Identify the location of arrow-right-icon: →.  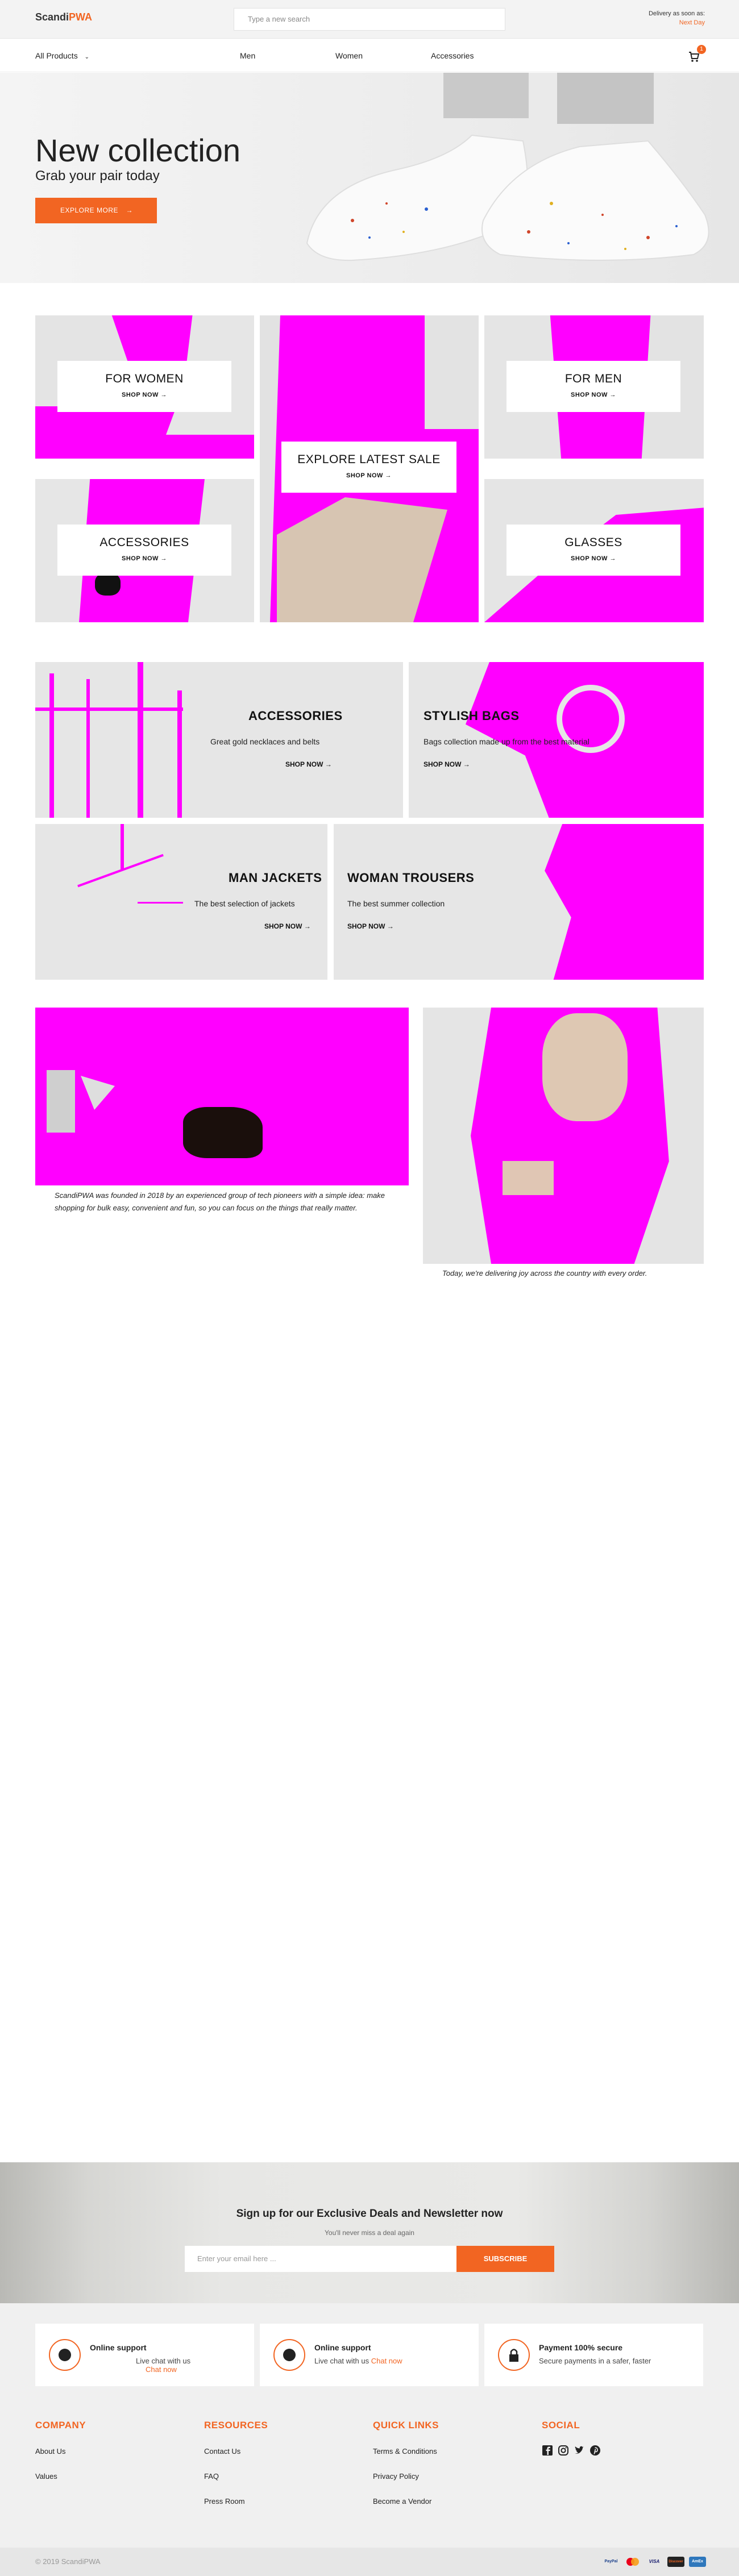
(129, 210).